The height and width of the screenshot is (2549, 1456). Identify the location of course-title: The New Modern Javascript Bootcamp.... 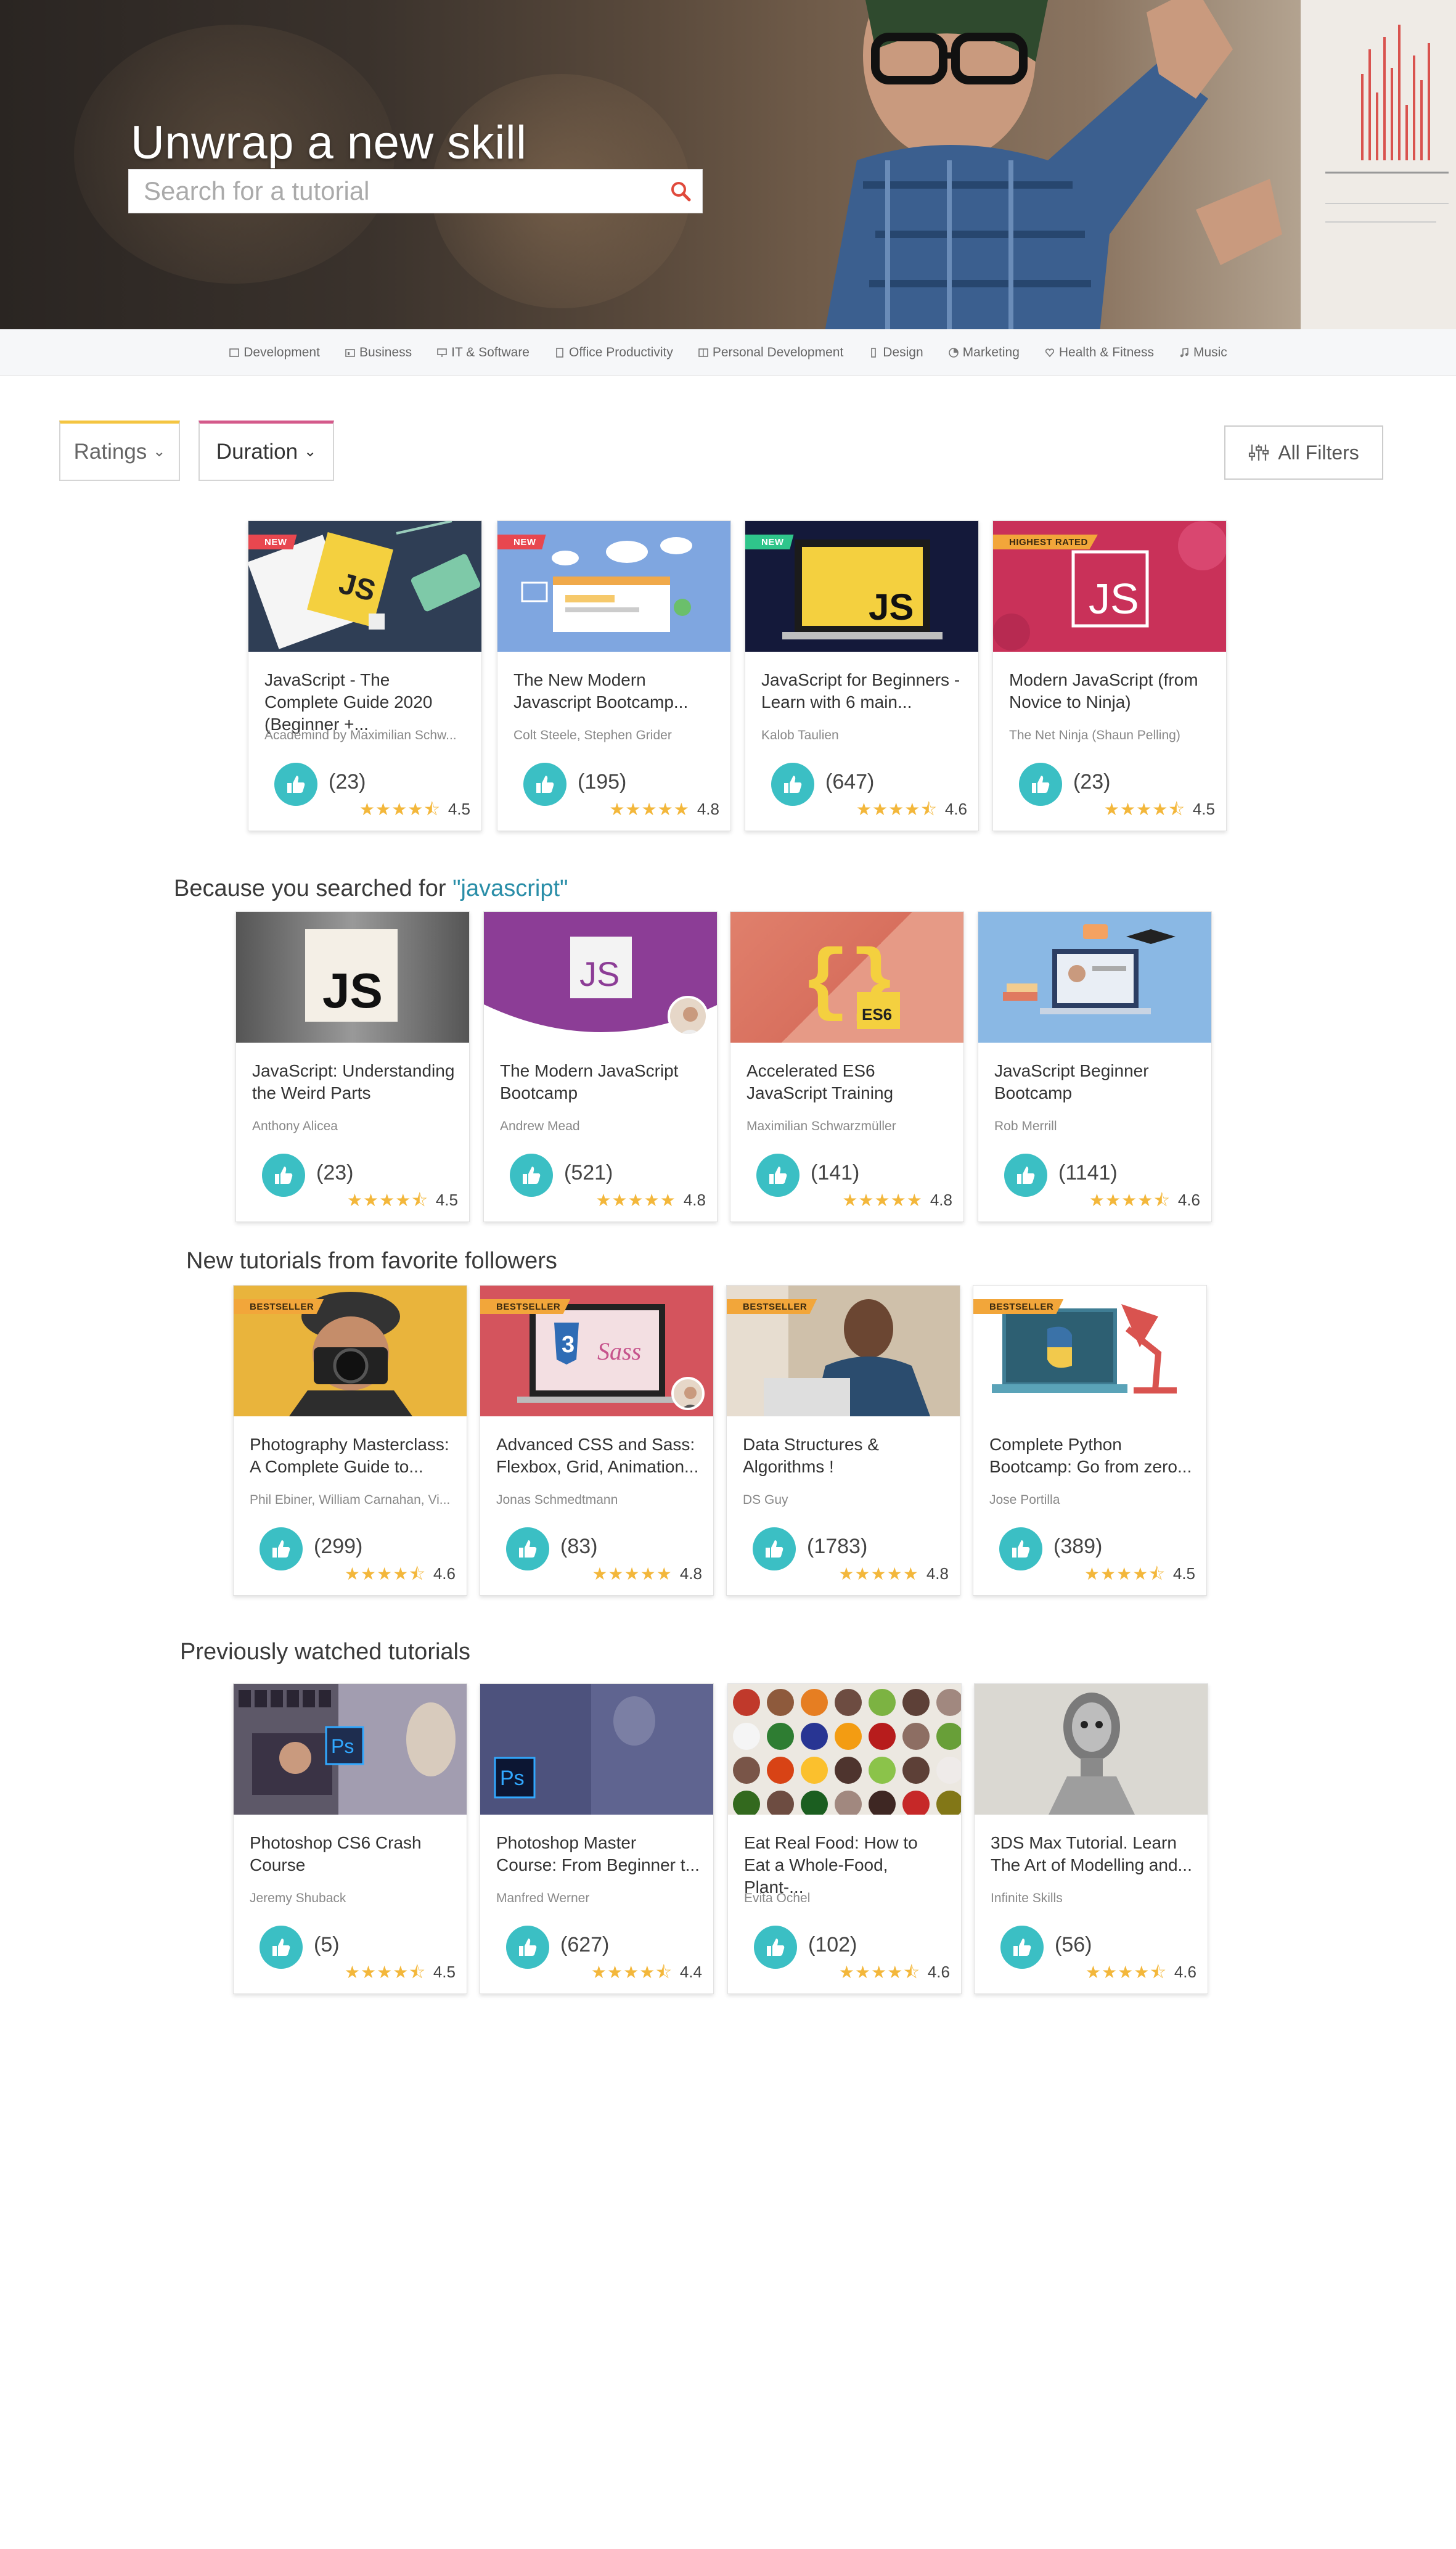
(615, 691).